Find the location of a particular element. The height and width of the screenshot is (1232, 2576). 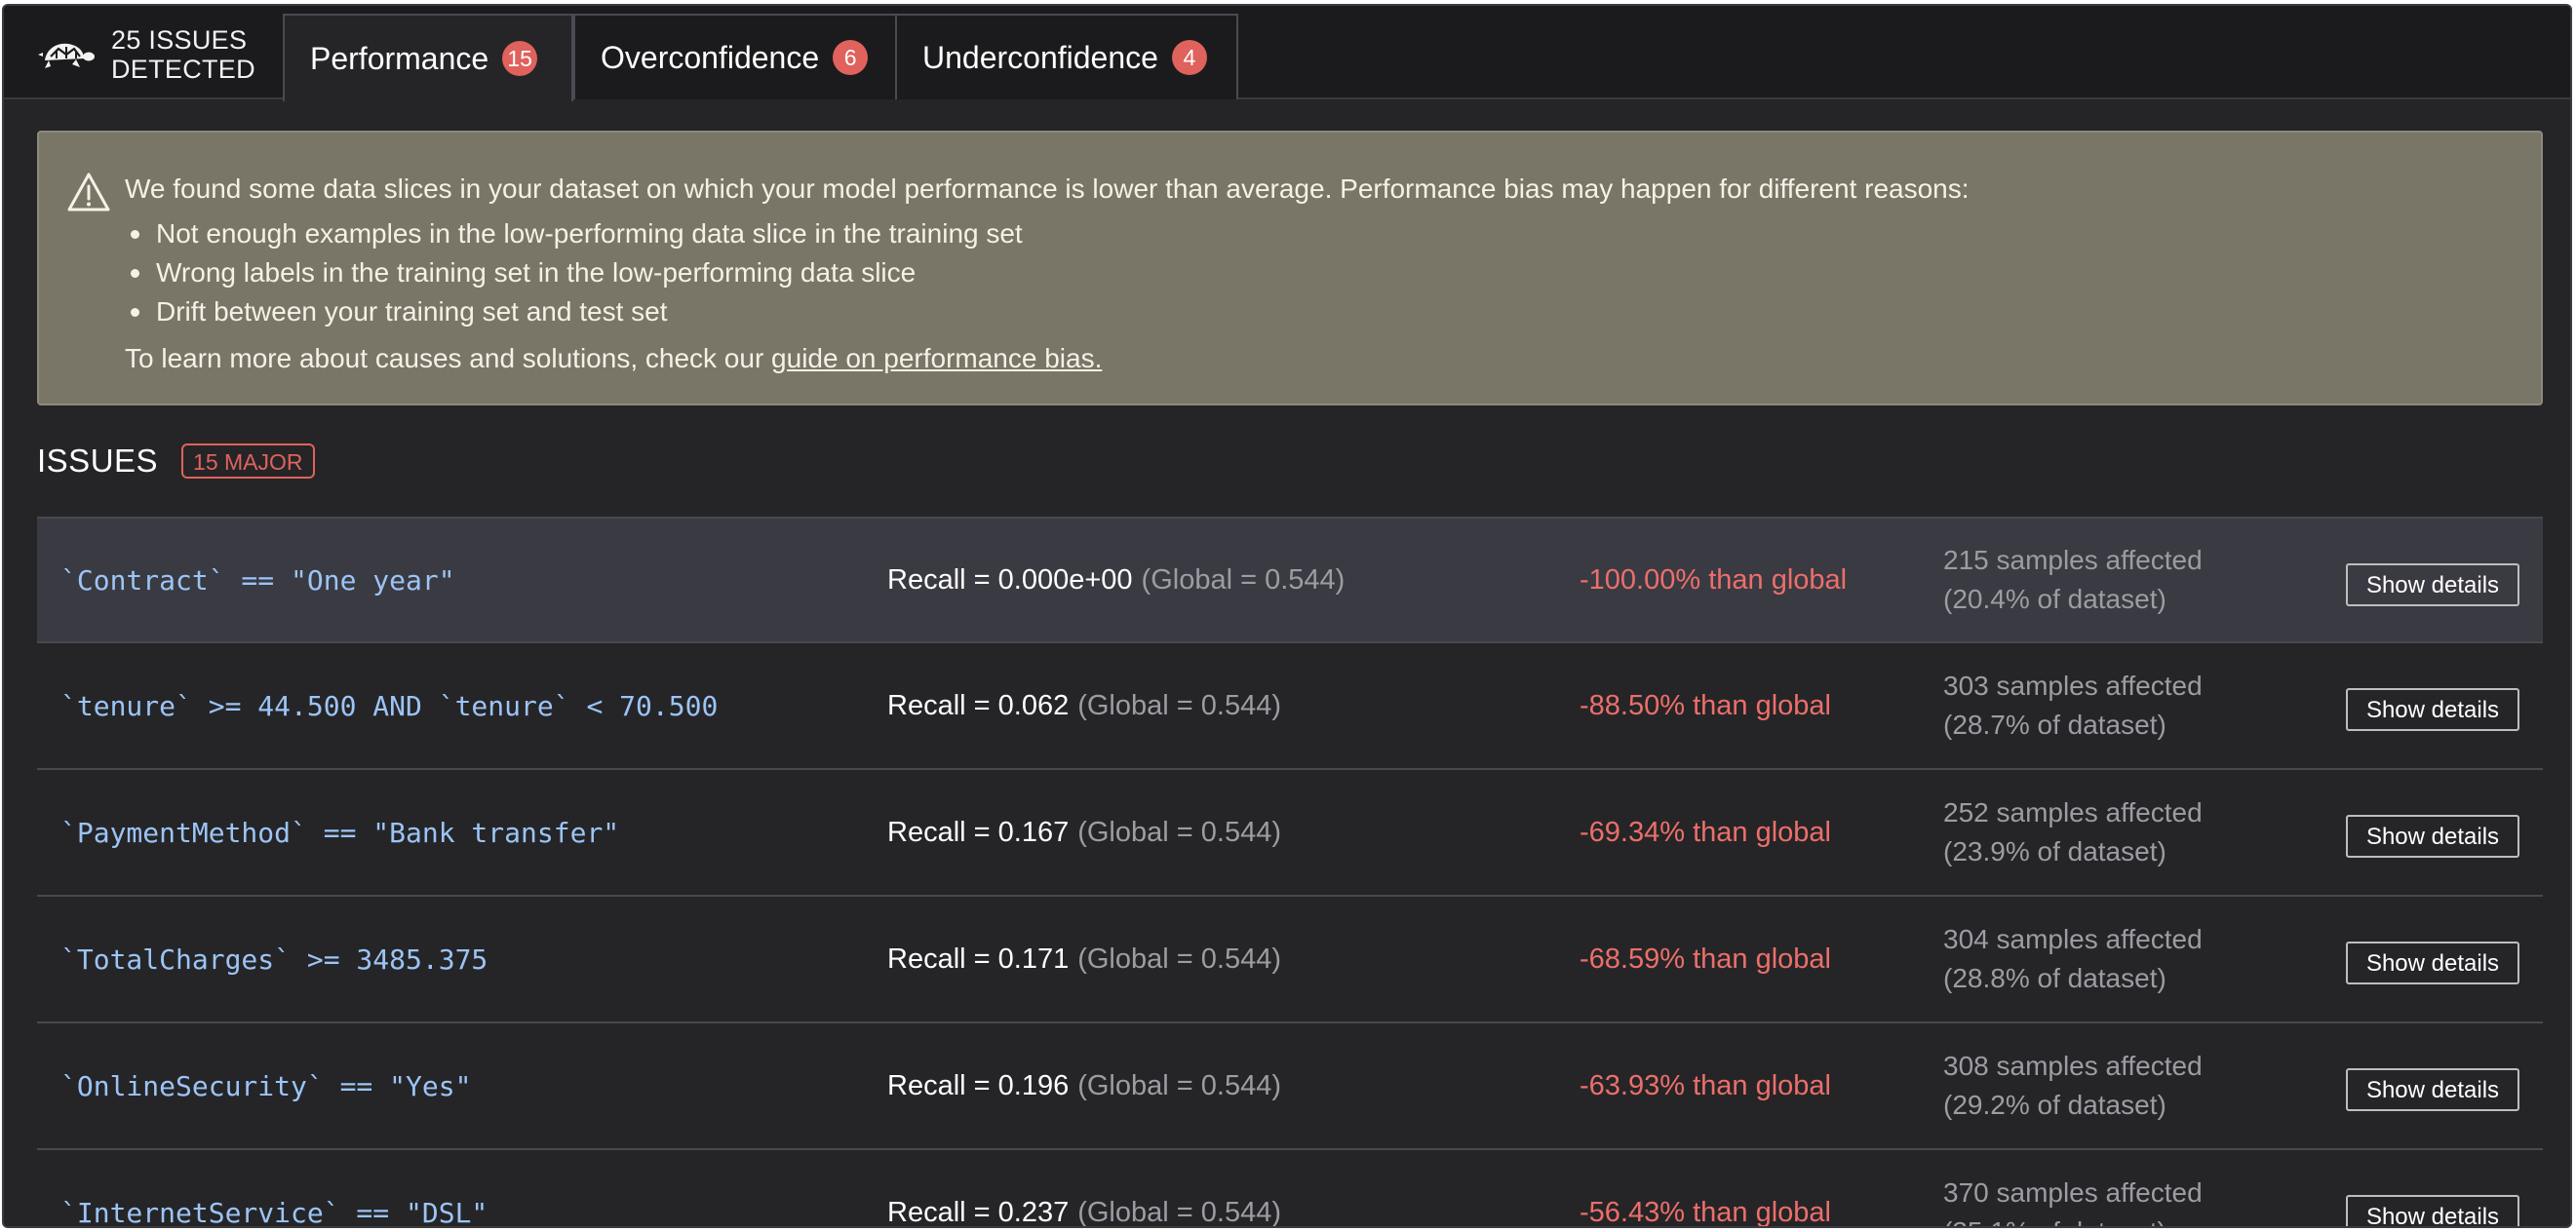

slice-condition: `Contract` == "One year" is located at coordinates (257, 580).